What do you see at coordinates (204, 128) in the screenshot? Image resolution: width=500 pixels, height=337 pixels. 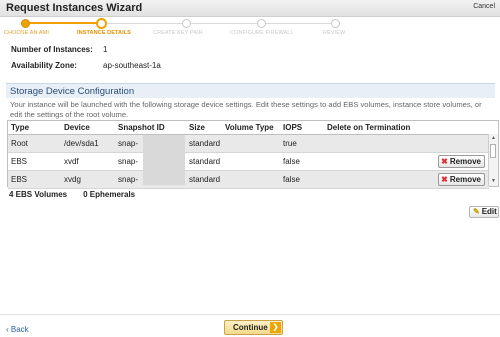 I see `col-size: Size` at bounding box center [204, 128].